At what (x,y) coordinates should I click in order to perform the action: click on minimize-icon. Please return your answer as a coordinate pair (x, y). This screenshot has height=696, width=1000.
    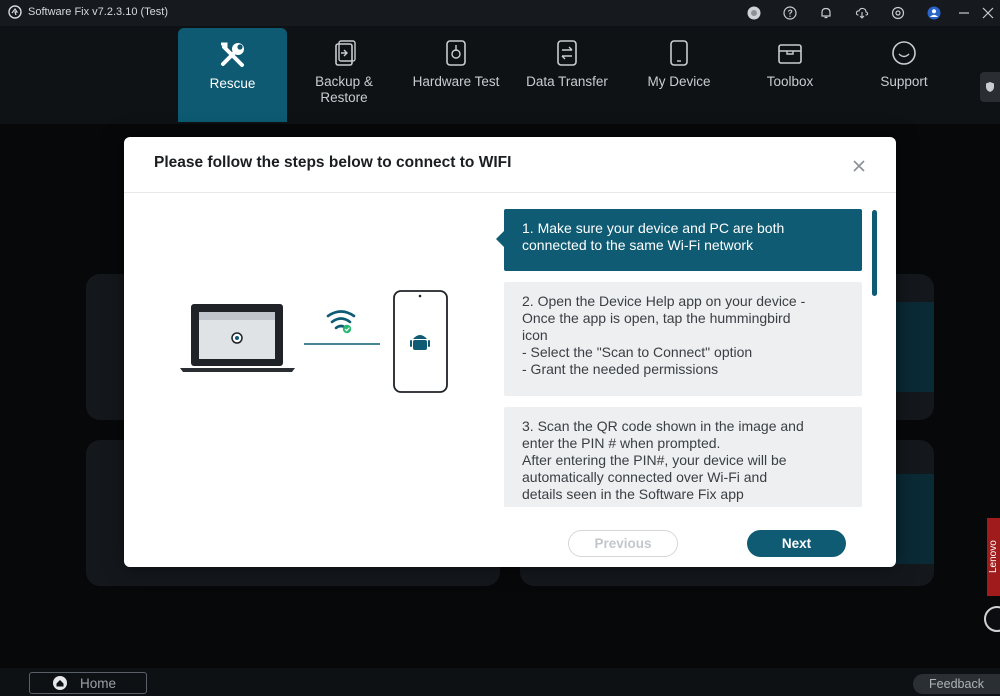
    Looking at the image, I should click on (964, 13).